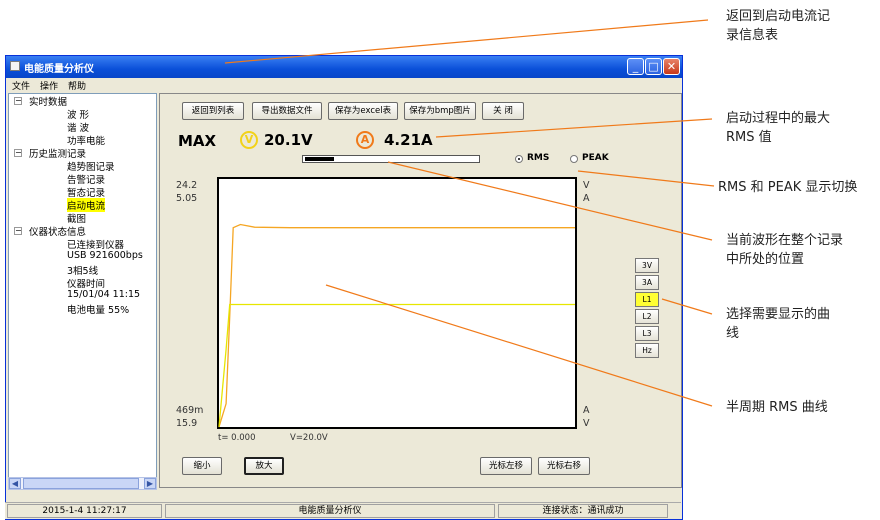  What do you see at coordinates (752, 35) in the screenshot?
I see `annotation-back-to-list-line2: 录信息表` at bounding box center [752, 35].